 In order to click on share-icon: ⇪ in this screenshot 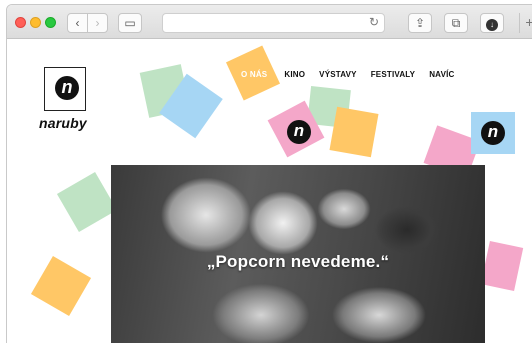, I will do `click(420, 23)`.